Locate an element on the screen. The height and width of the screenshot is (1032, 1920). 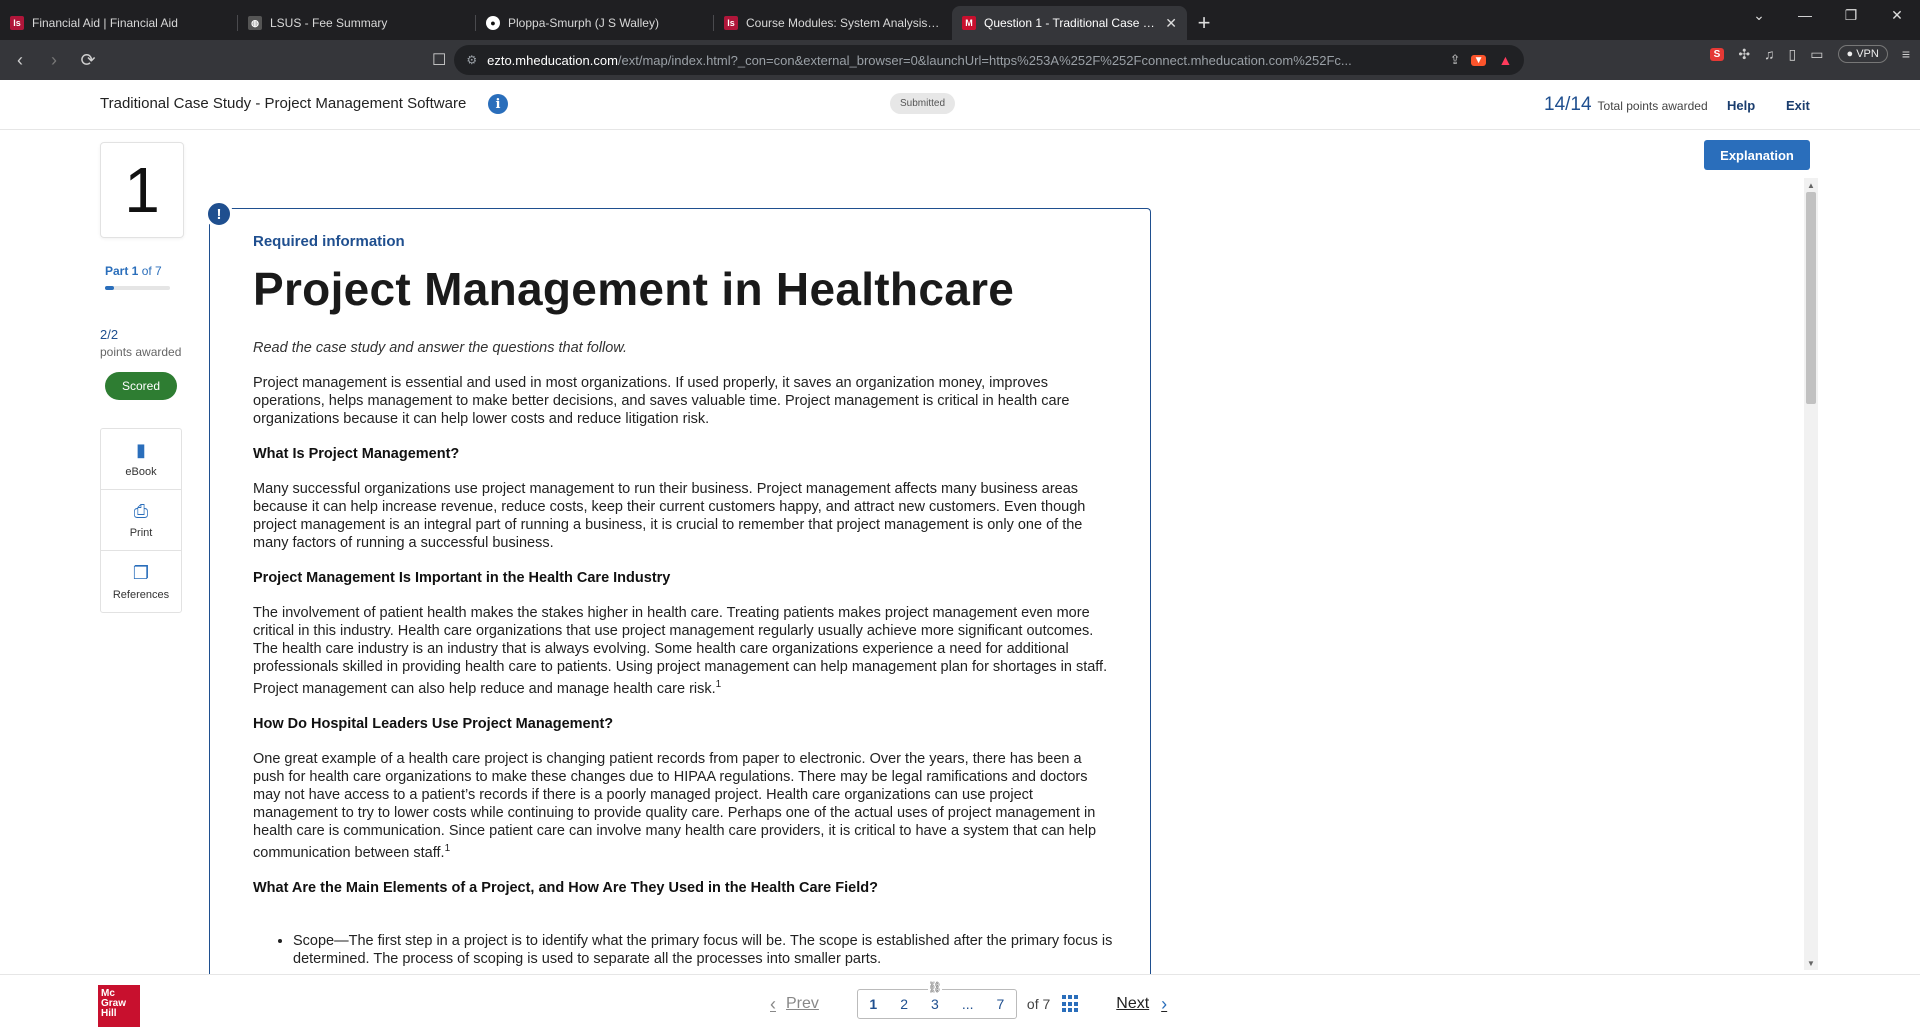
tools-panel: ▮ eBook ⎙ Print ❐ References is located at coordinates (141, 520).